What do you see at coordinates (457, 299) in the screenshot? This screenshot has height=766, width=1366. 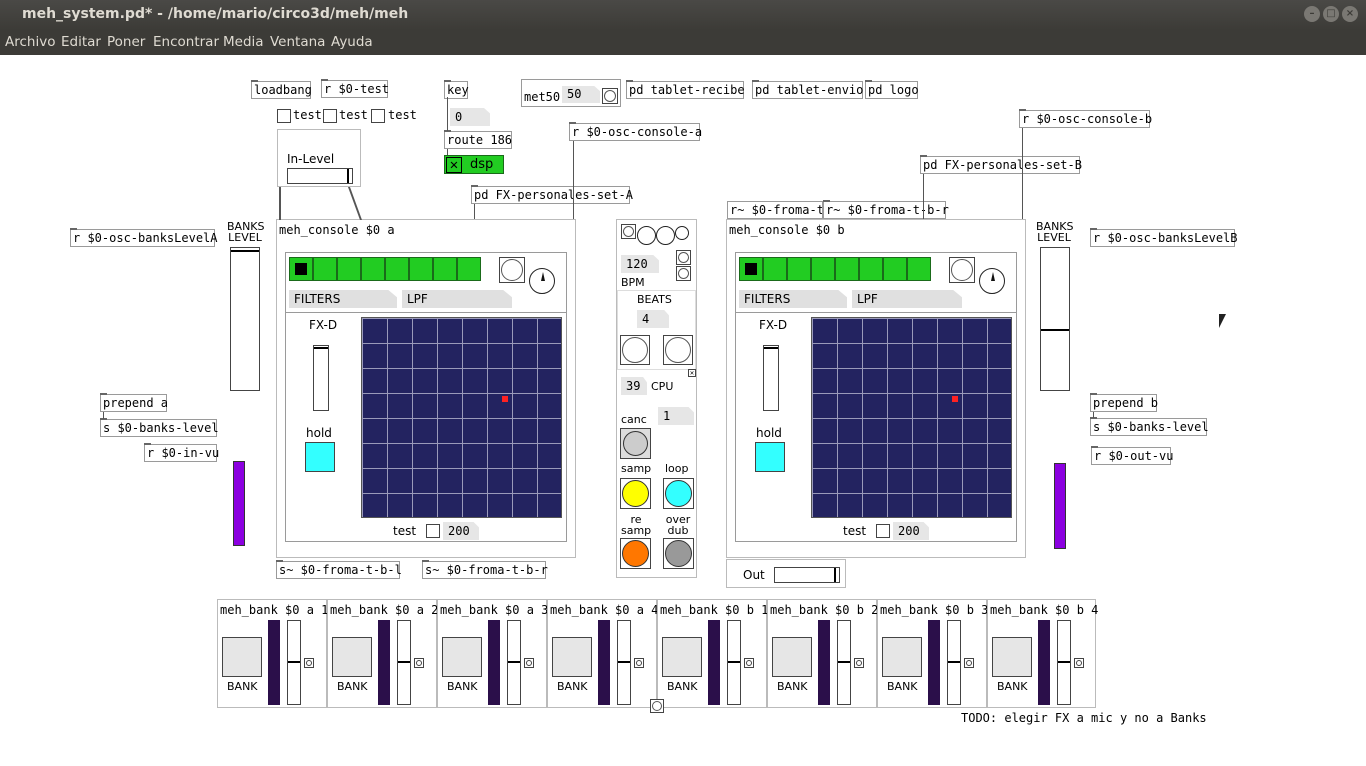 I see `console-a-lpf-menu: LPF` at bounding box center [457, 299].